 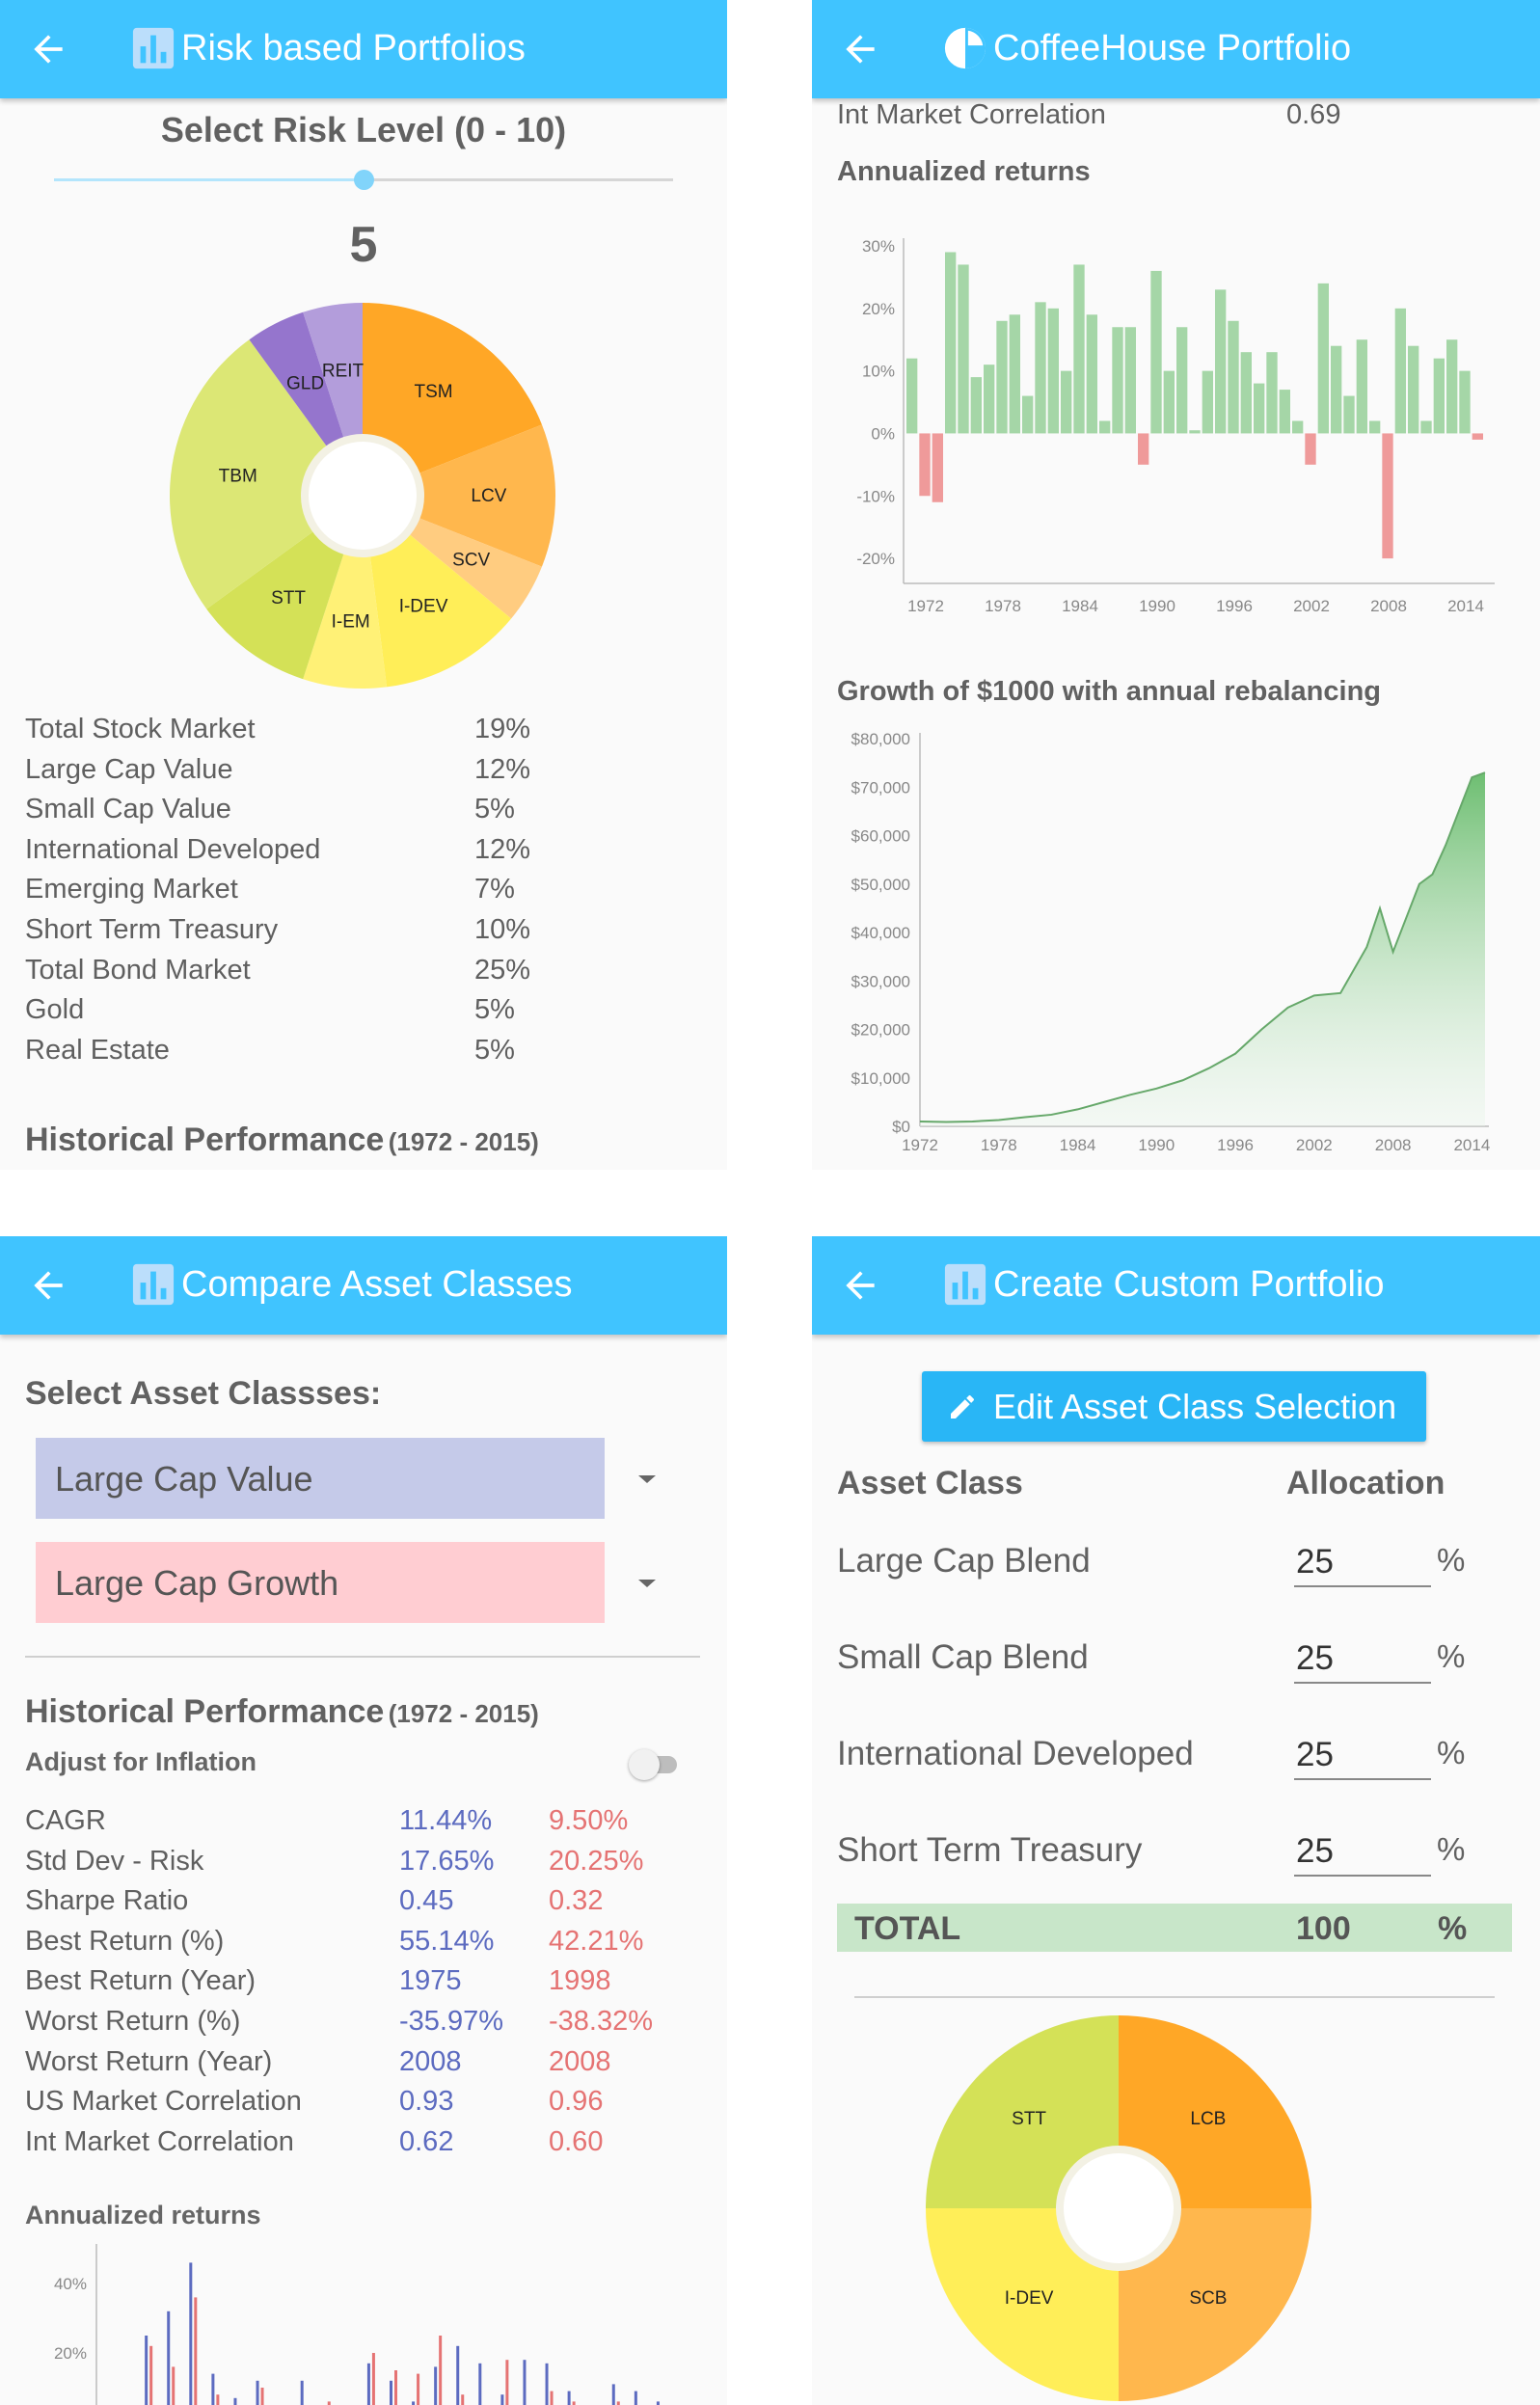 What do you see at coordinates (343, 372) in the screenshot?
I see `pie-slice-label: REIT` at bounding box center [343, 372].